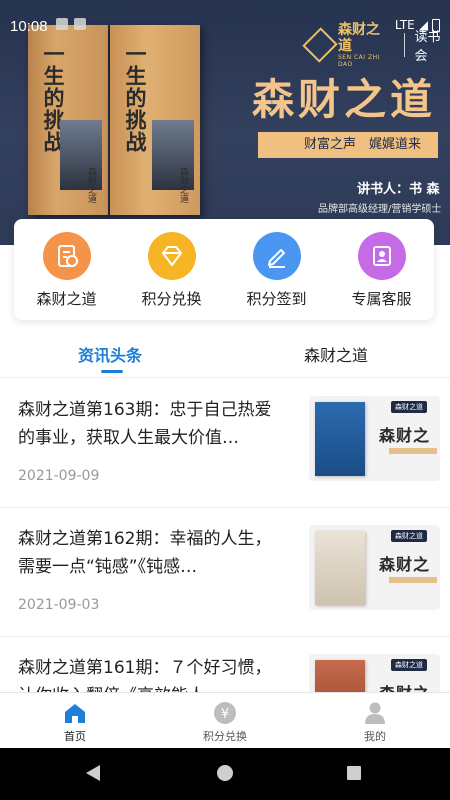 This screenshot has width=450, height=800. Describe the element at coordinates (29, 26) in the screenshot. I see `status-time: 10:08` at that location.